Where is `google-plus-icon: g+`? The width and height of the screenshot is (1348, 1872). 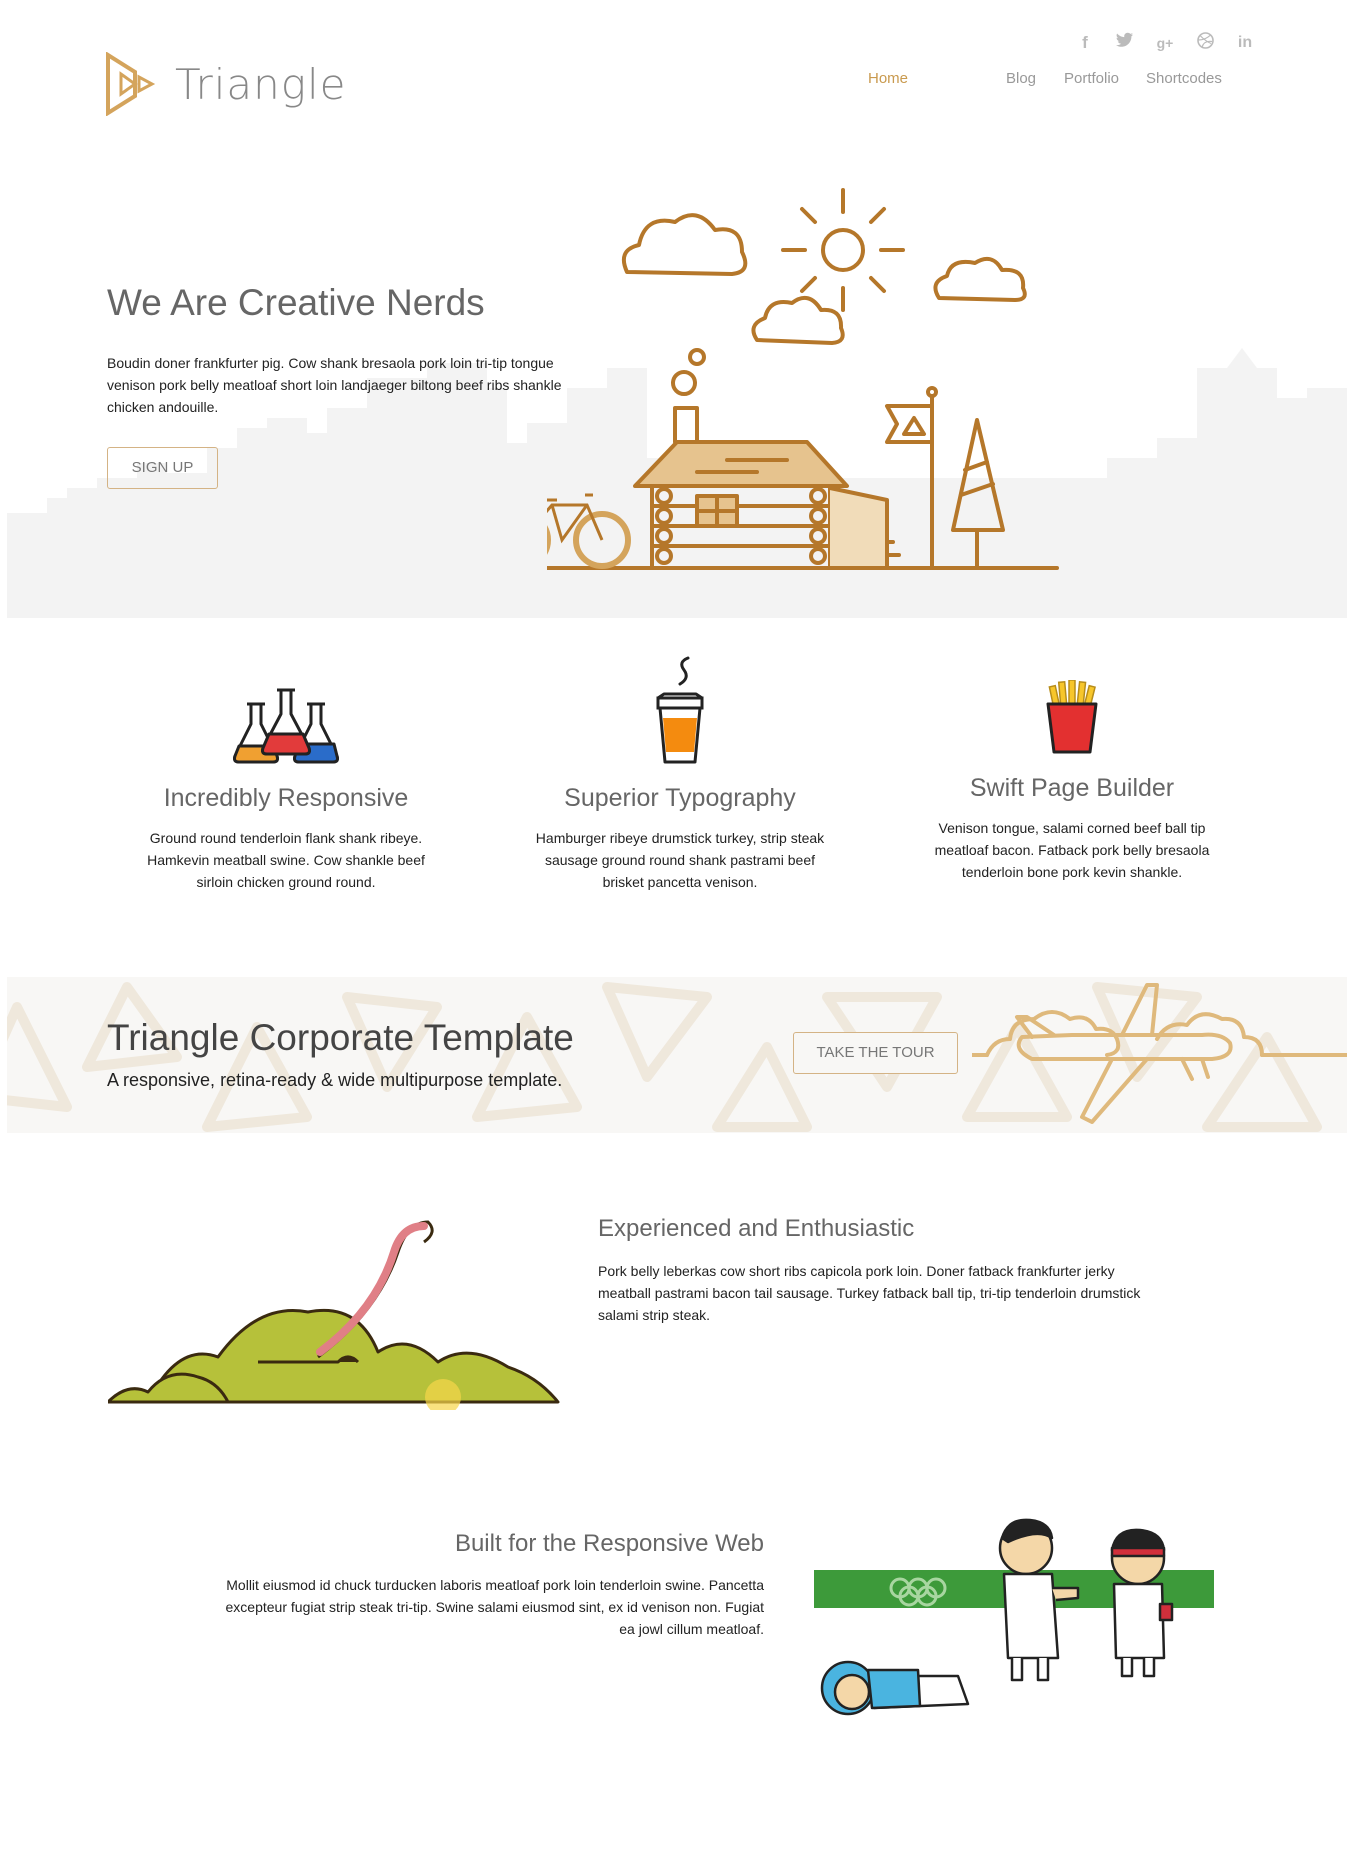
google-plus-icon: g+ is located at coordinates (1165, 43).